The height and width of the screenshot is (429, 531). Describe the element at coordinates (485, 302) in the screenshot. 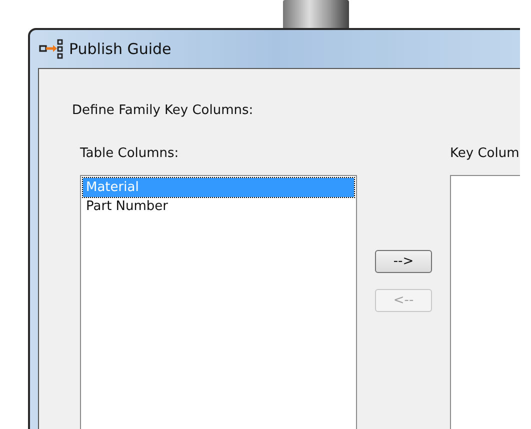

I see `list-box` at that location.